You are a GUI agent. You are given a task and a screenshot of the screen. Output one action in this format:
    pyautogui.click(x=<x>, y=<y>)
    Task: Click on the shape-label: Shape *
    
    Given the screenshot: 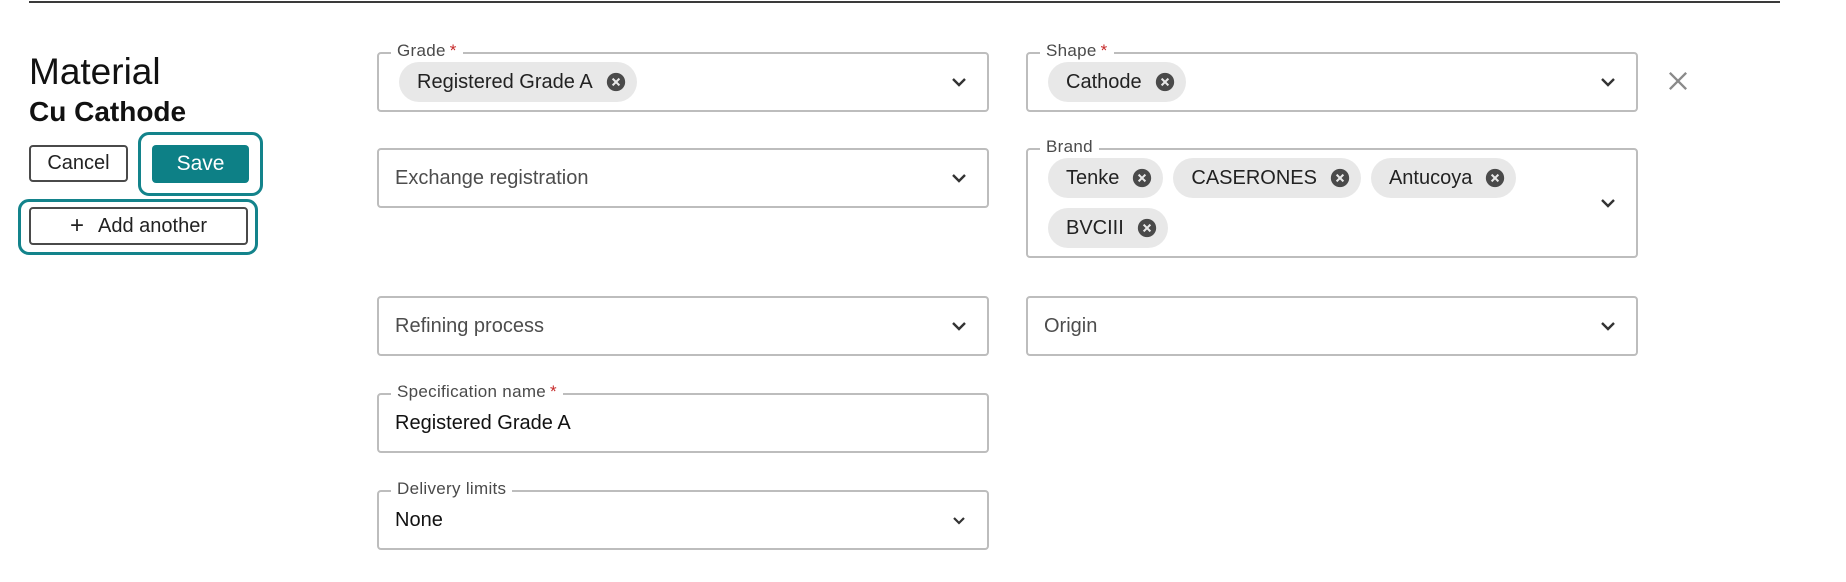 What is the action you would take?
    pyautogui.click(x=1077, y=51)
    